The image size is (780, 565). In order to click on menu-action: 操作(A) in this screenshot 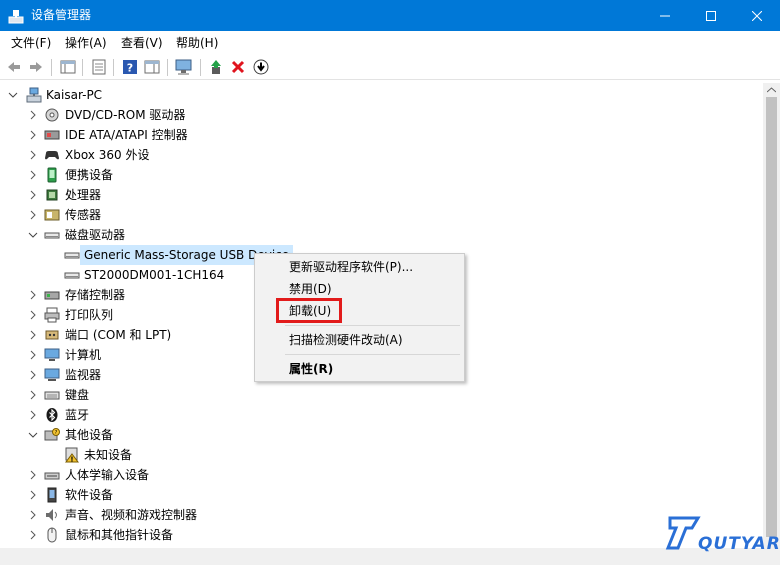, I will do `click(86, 43)`.